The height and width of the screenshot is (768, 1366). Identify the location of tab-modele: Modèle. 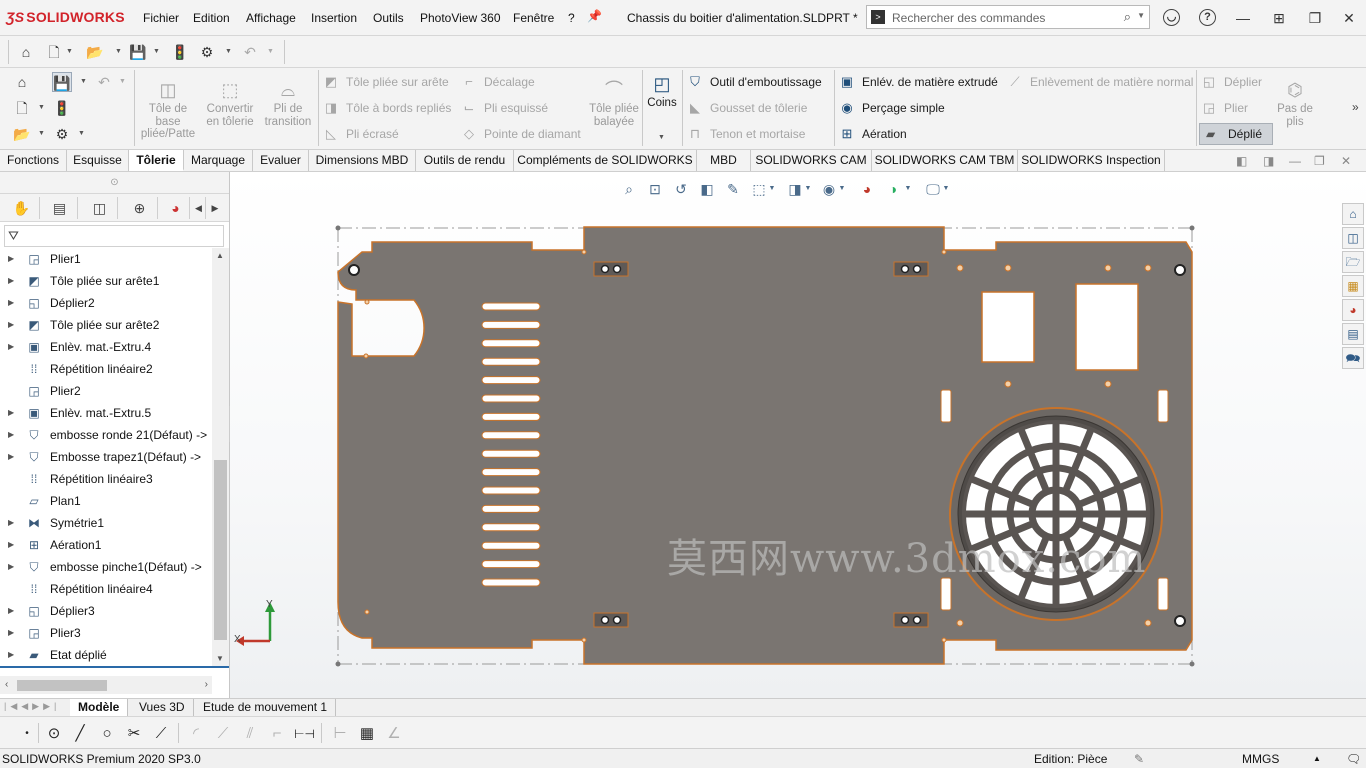
(99, 707).